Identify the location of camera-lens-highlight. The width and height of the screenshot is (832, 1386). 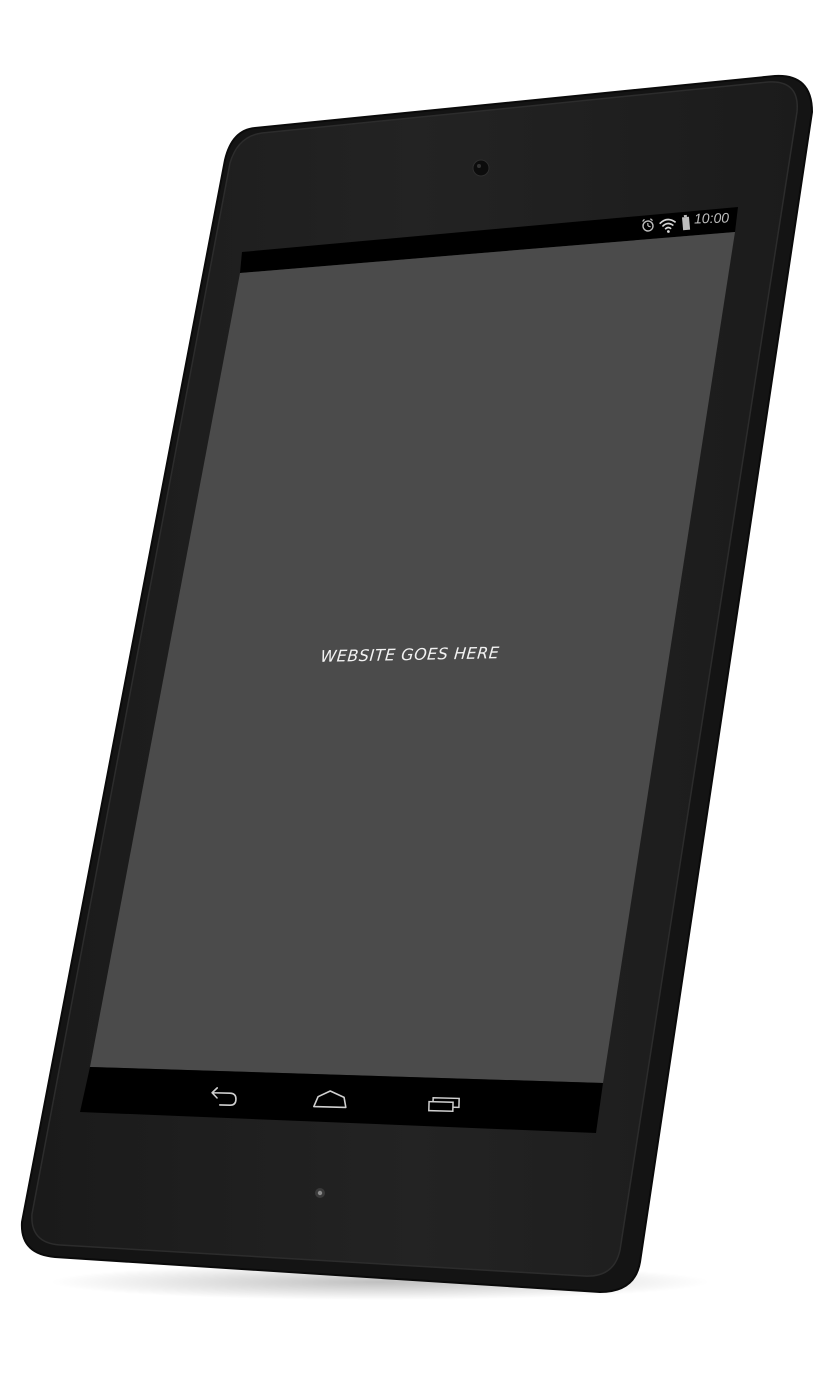
(479, 166).